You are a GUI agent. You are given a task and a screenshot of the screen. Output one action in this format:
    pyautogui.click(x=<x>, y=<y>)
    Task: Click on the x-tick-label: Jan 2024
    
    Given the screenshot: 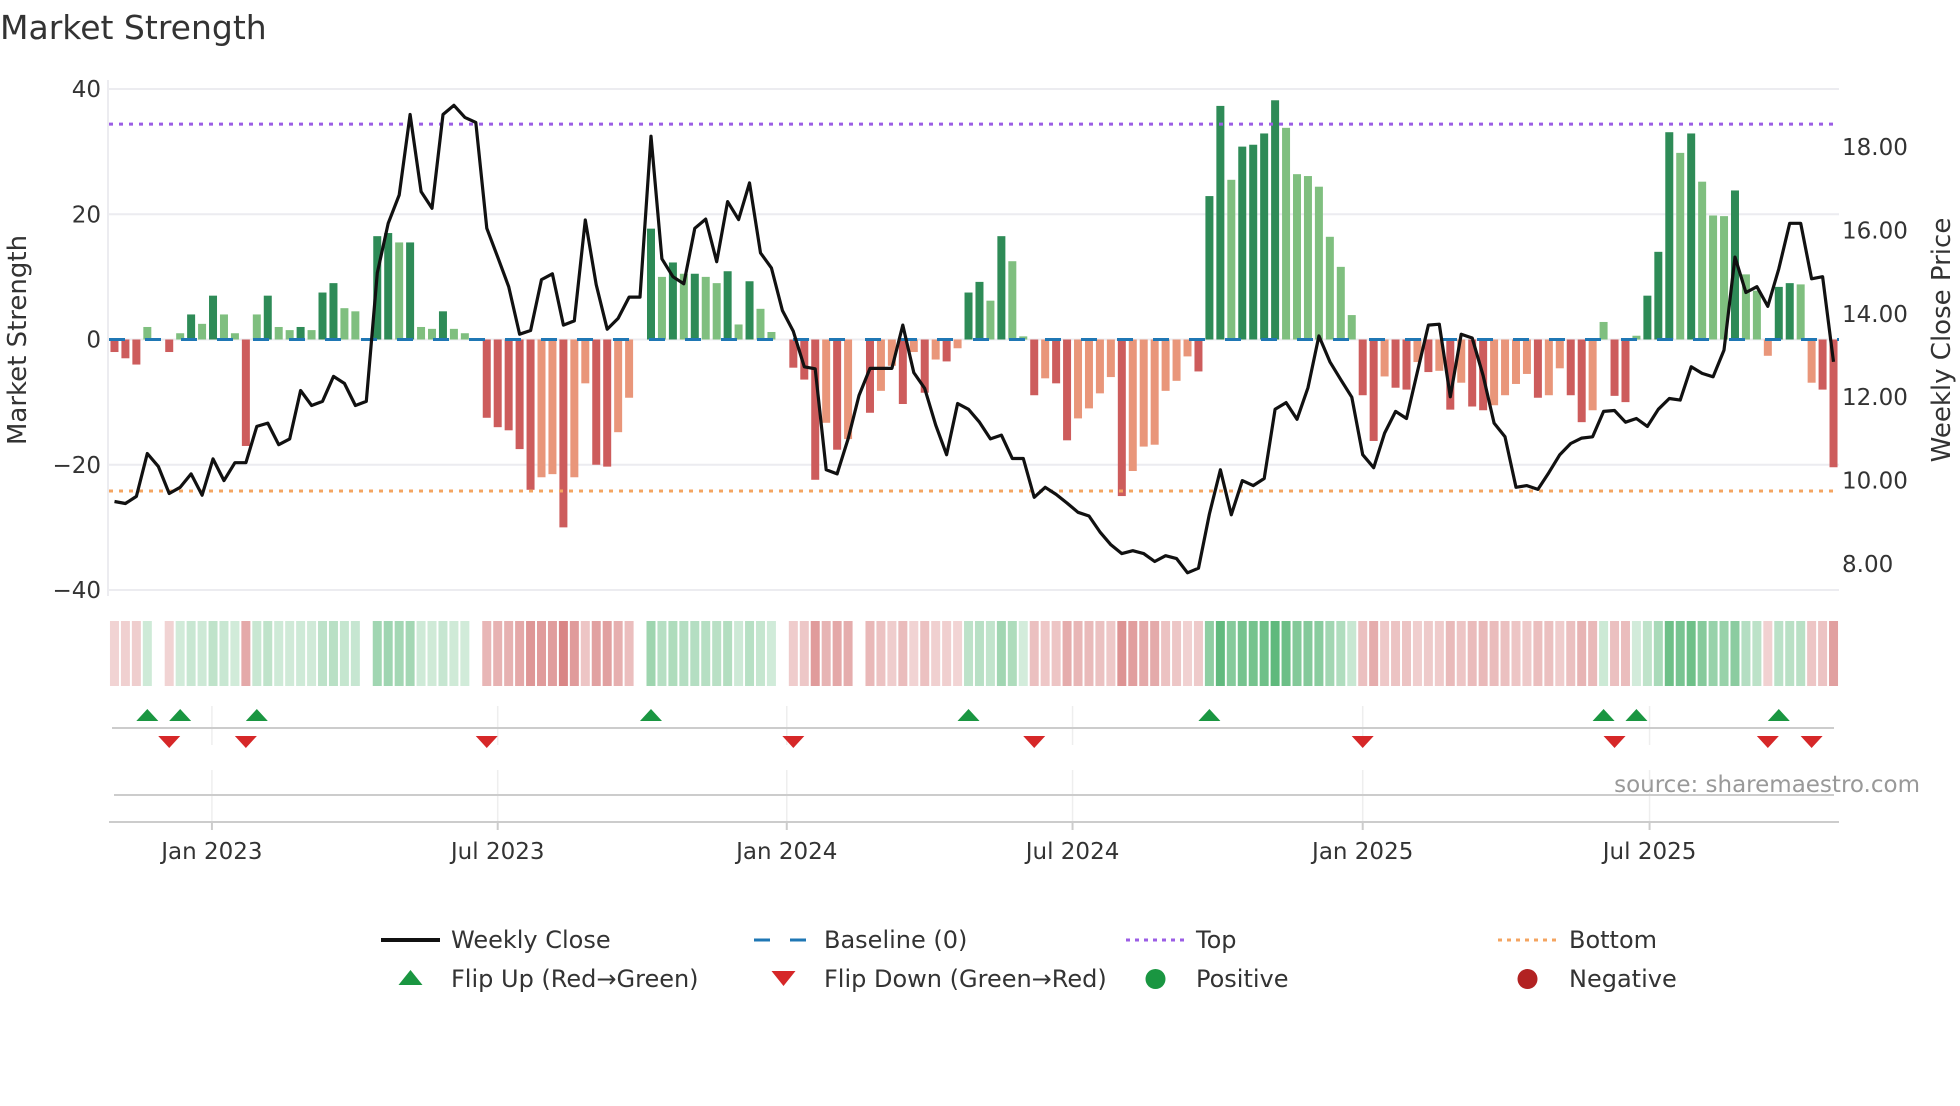 What is the action you would take?
    pyautogui.click(x=785, y=852)
    